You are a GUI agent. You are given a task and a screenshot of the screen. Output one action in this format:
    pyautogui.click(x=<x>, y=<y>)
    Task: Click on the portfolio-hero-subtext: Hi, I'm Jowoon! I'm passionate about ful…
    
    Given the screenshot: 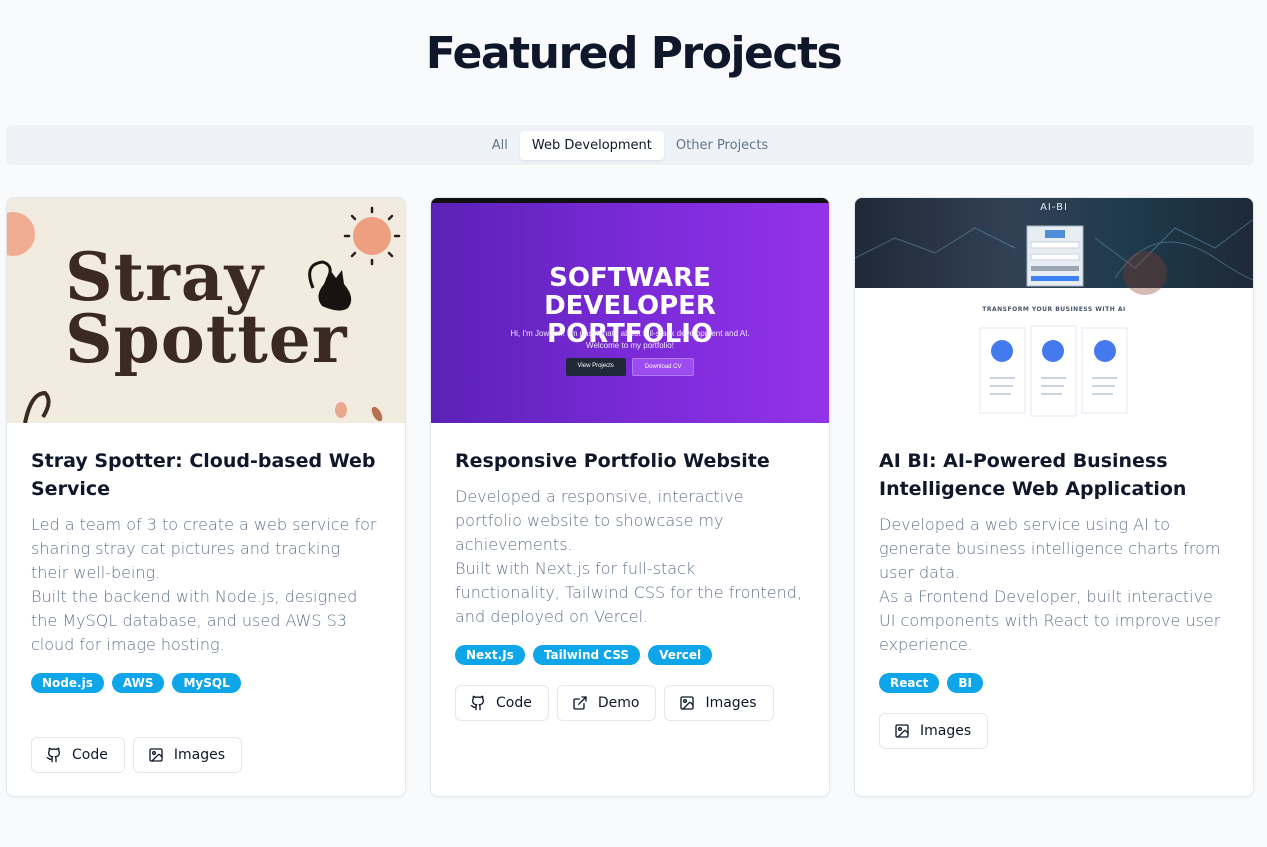 What is the action you would take?
    pyautogui.click(x=630, y=339)
    